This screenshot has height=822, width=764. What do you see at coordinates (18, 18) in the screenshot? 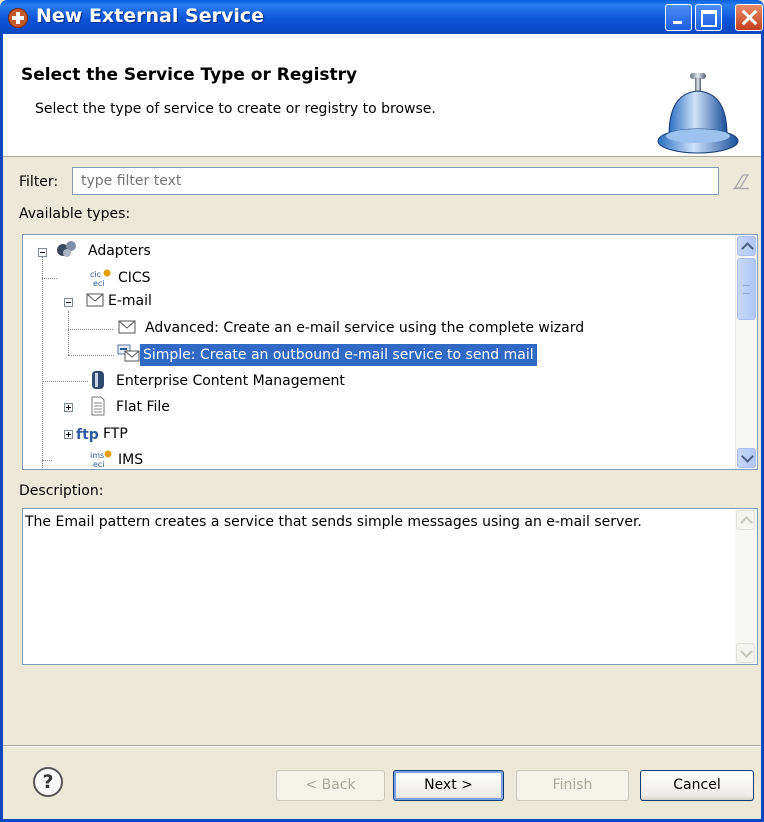
I see `app-icon` at bounding box center [18, 18].